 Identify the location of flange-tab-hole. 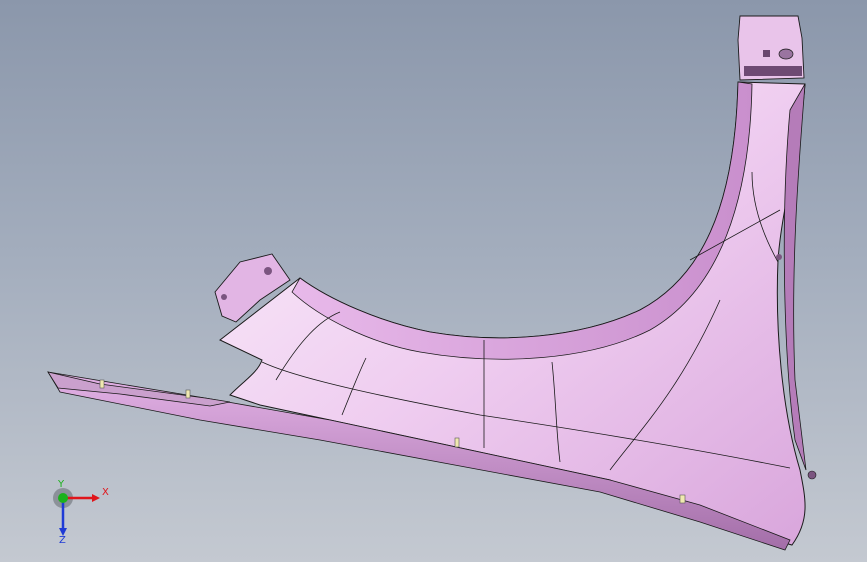
(812, 475).